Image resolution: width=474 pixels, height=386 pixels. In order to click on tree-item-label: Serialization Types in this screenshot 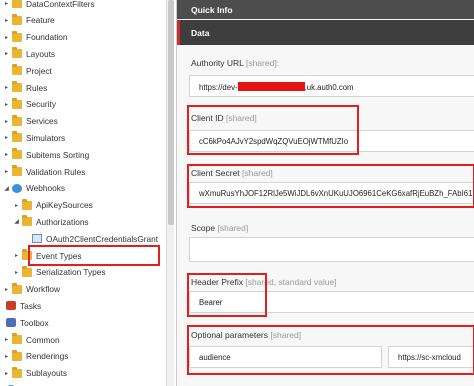, I will do `click(71, 272)`.